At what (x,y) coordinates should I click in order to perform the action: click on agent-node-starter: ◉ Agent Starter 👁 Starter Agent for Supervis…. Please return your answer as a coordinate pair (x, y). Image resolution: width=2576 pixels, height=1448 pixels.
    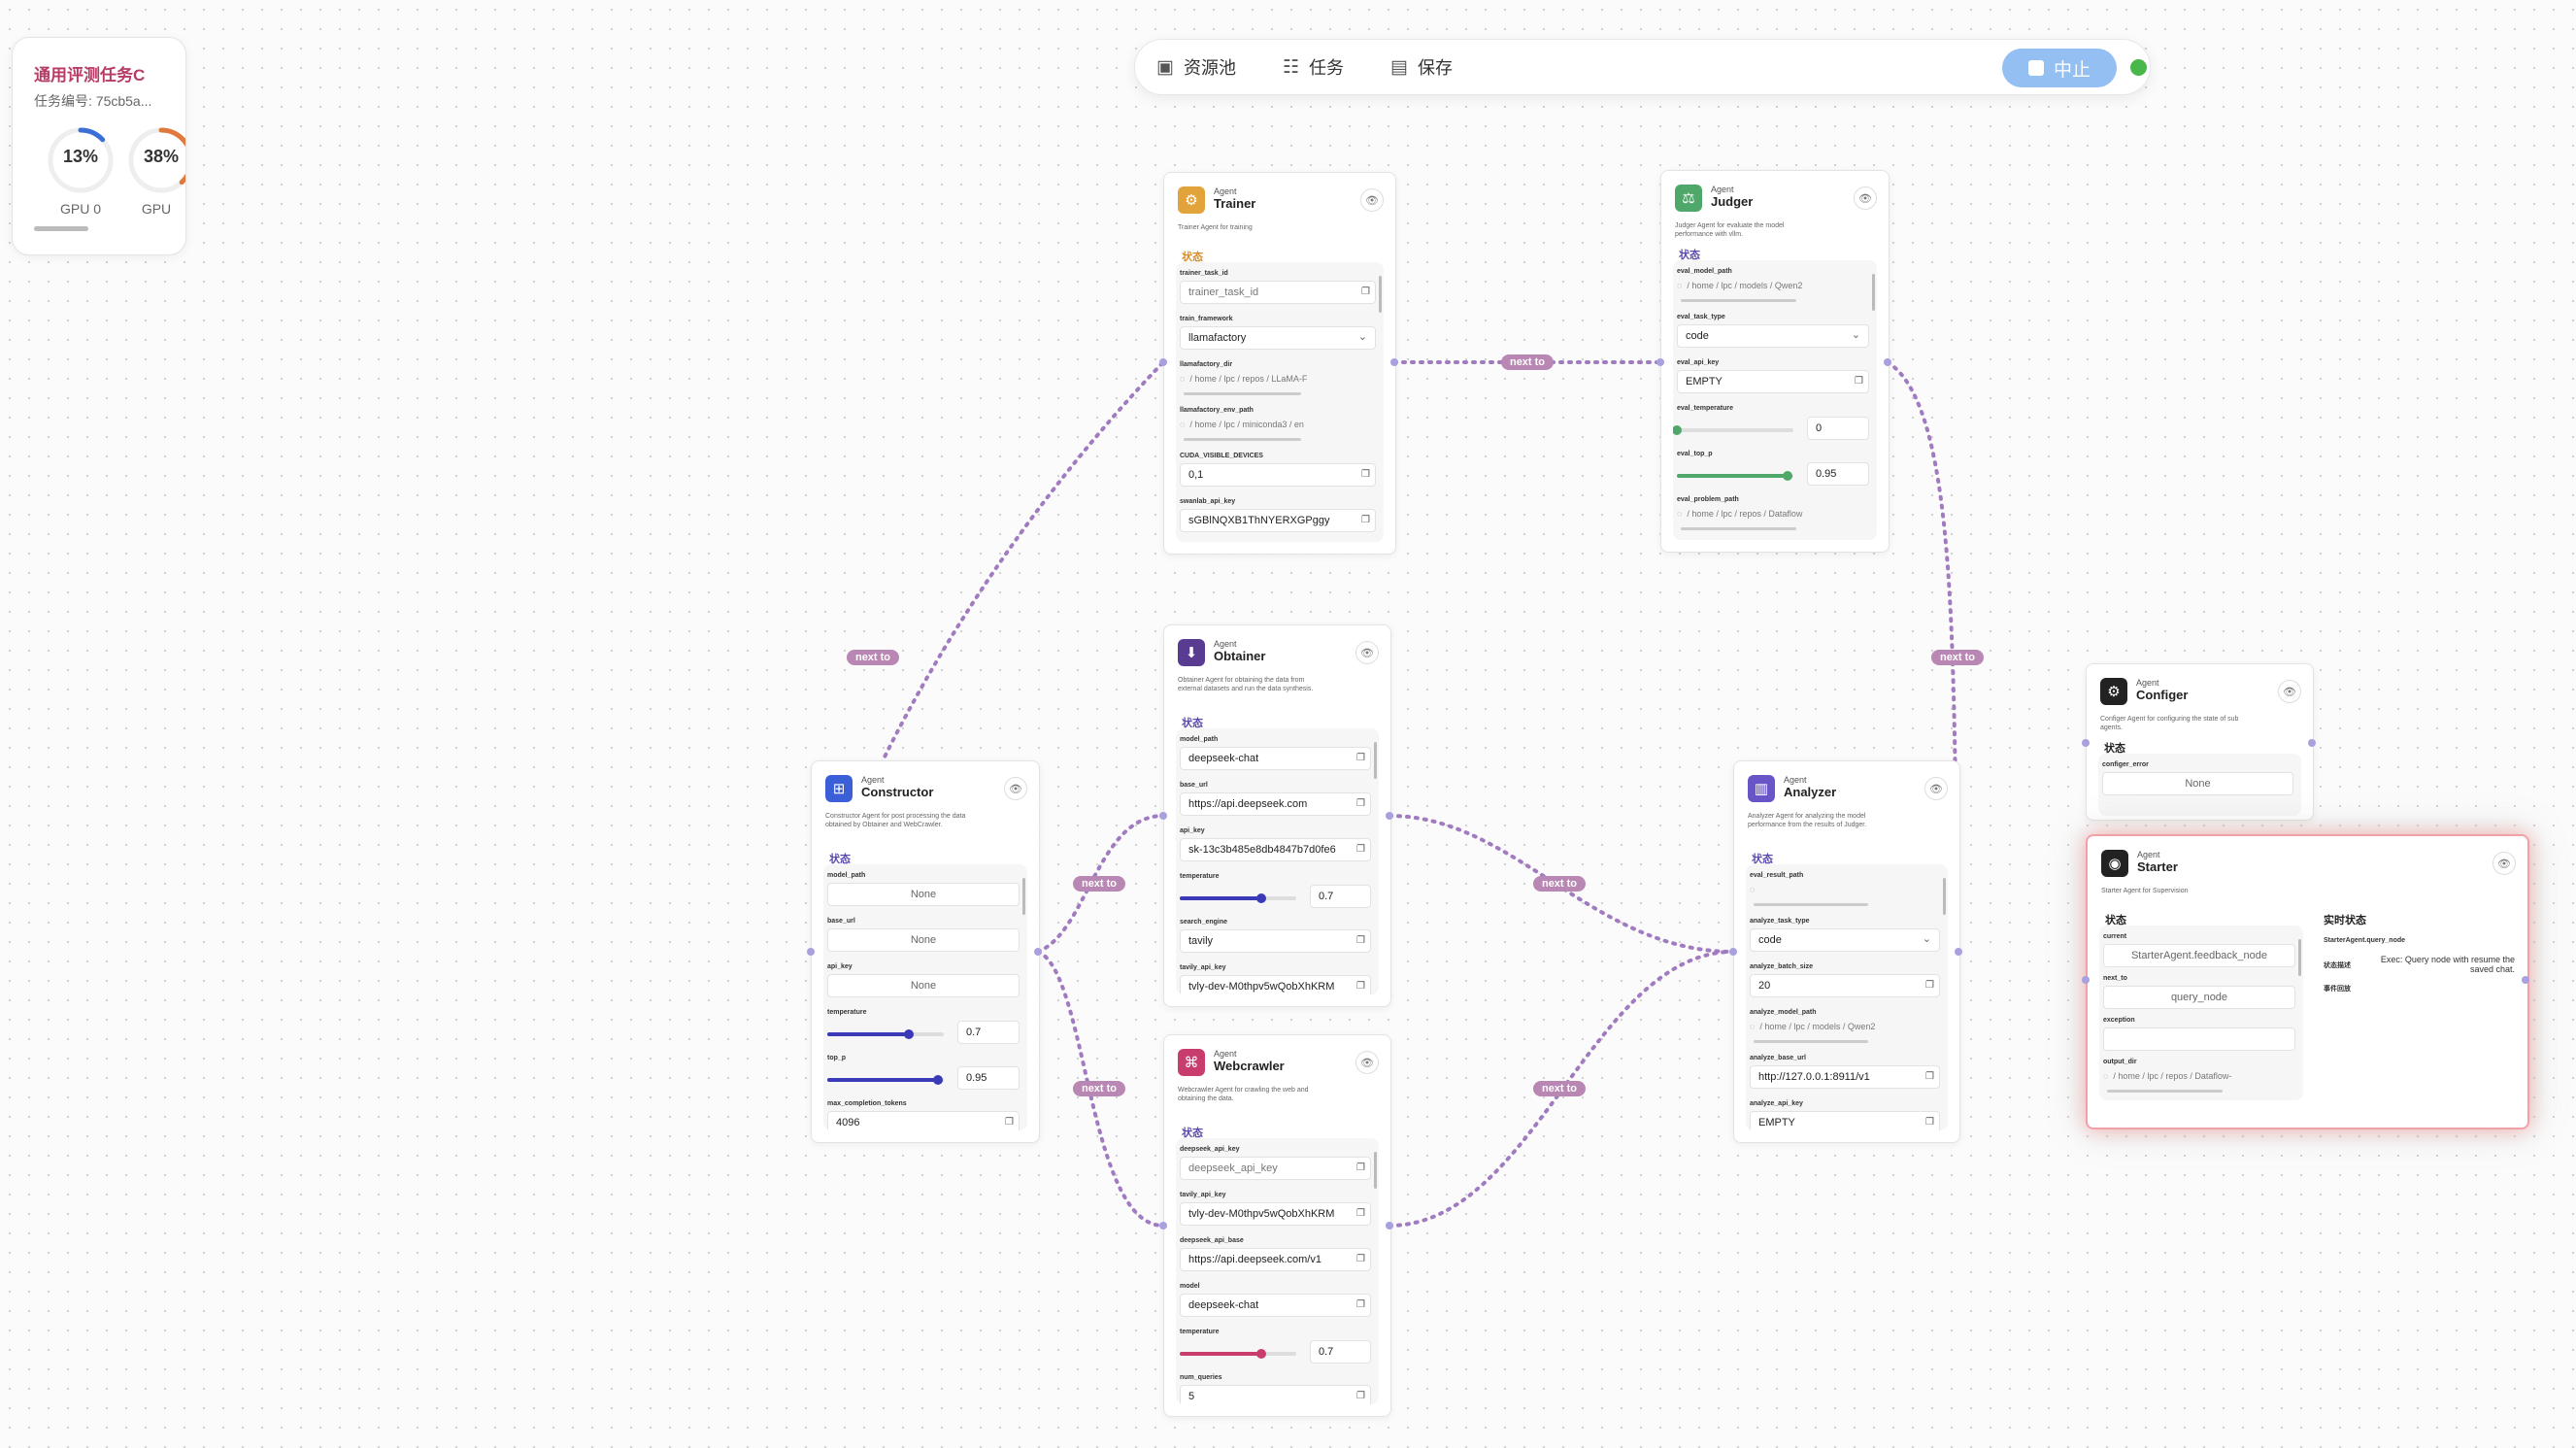
    Looking at the image, I should click on (2308, 982).